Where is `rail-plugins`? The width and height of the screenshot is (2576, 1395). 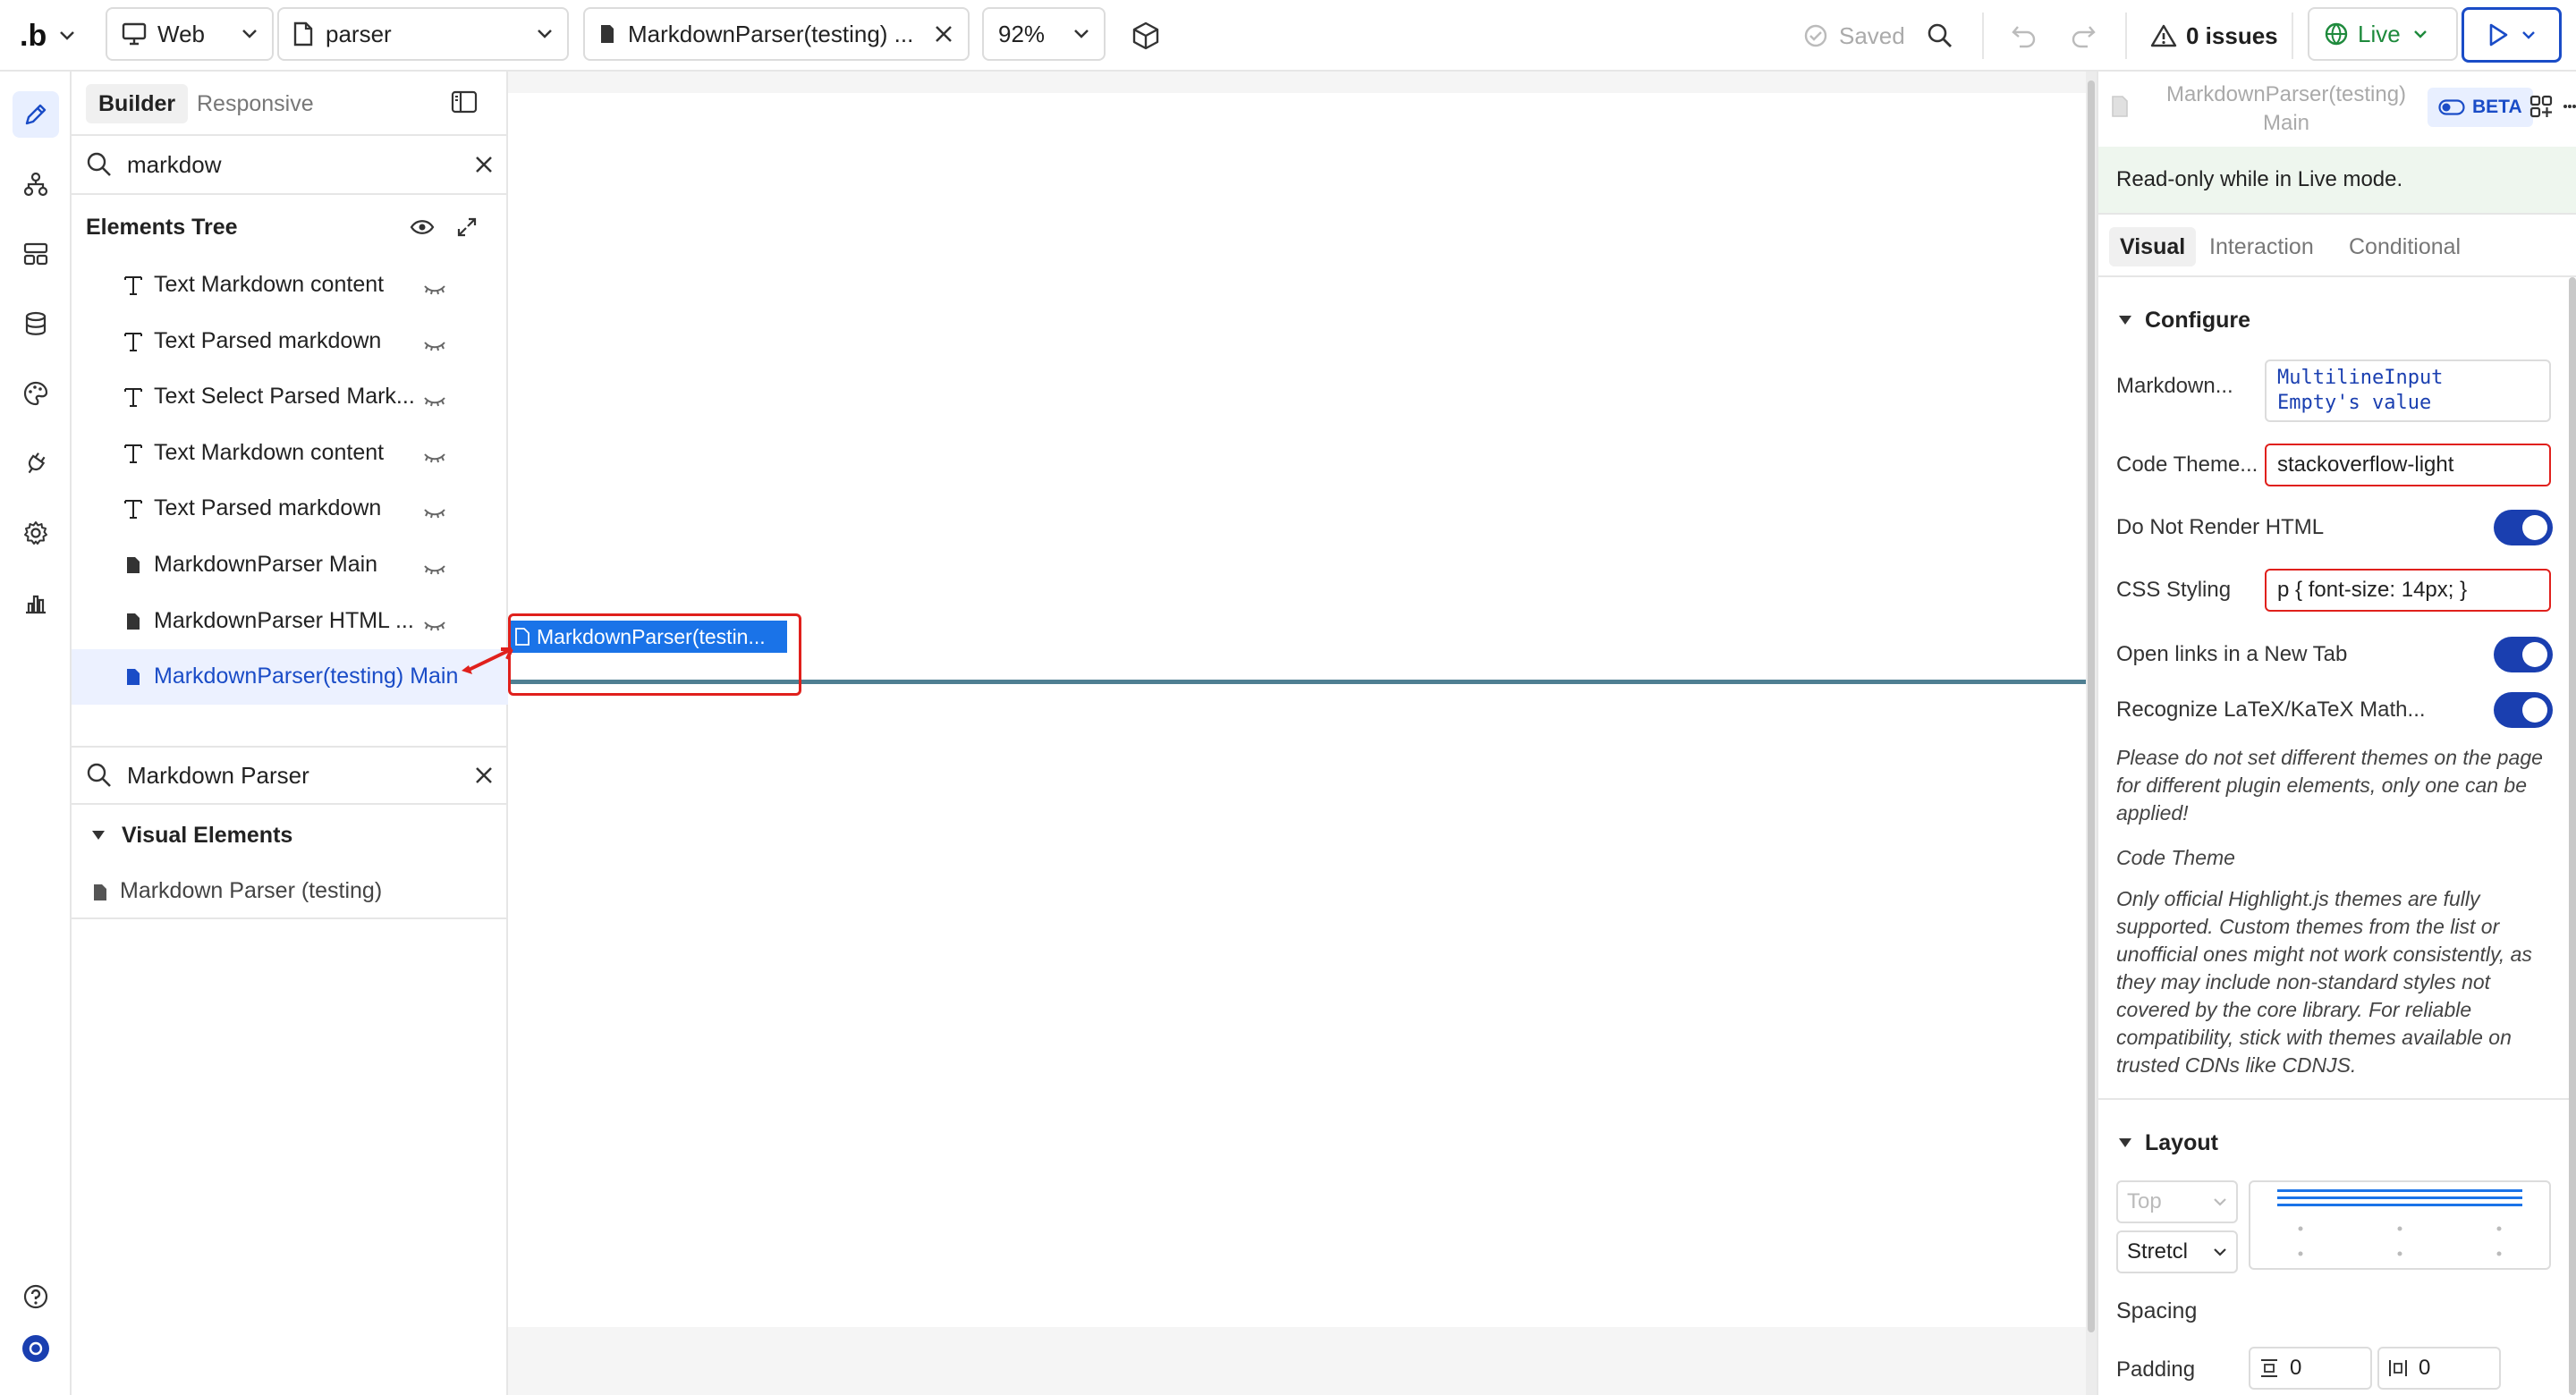 rail-plugins is located at coordinates (36, 463).